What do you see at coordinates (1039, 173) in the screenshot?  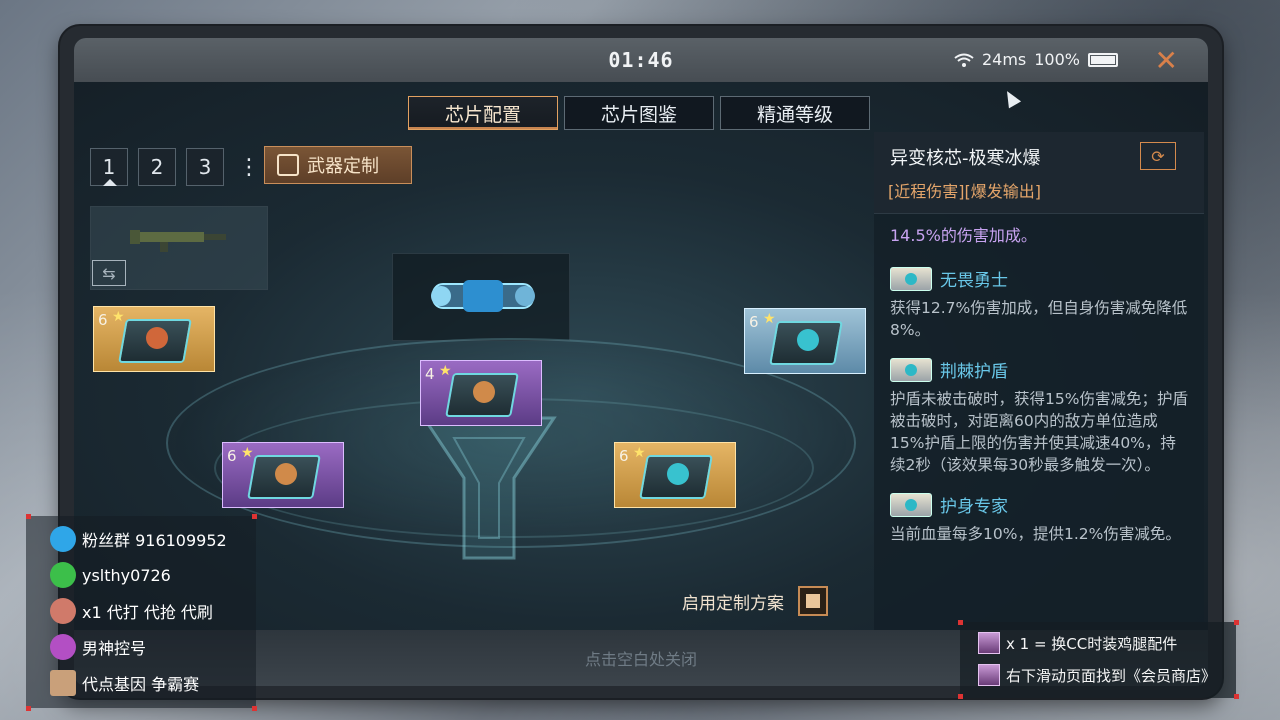 I see `panel-header: 异变核芯-极寒冰爆 [近程伤害][爆发输出] ⟳` at bounding box center [1039, 173].